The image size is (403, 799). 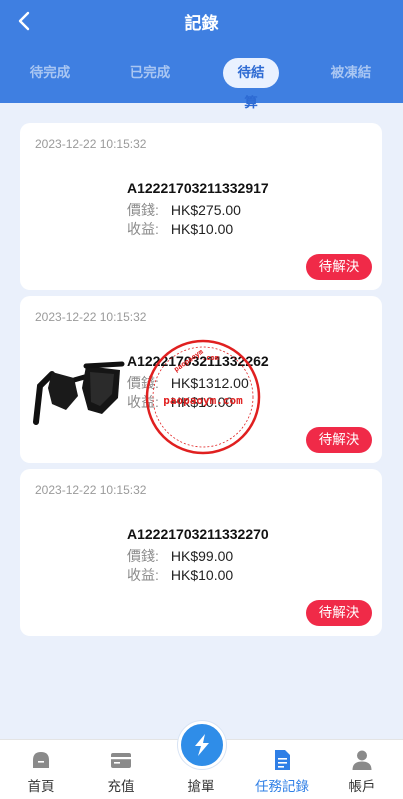 I want to click on tabbar-item-account: 帳戶, so click(x=362, y=769).